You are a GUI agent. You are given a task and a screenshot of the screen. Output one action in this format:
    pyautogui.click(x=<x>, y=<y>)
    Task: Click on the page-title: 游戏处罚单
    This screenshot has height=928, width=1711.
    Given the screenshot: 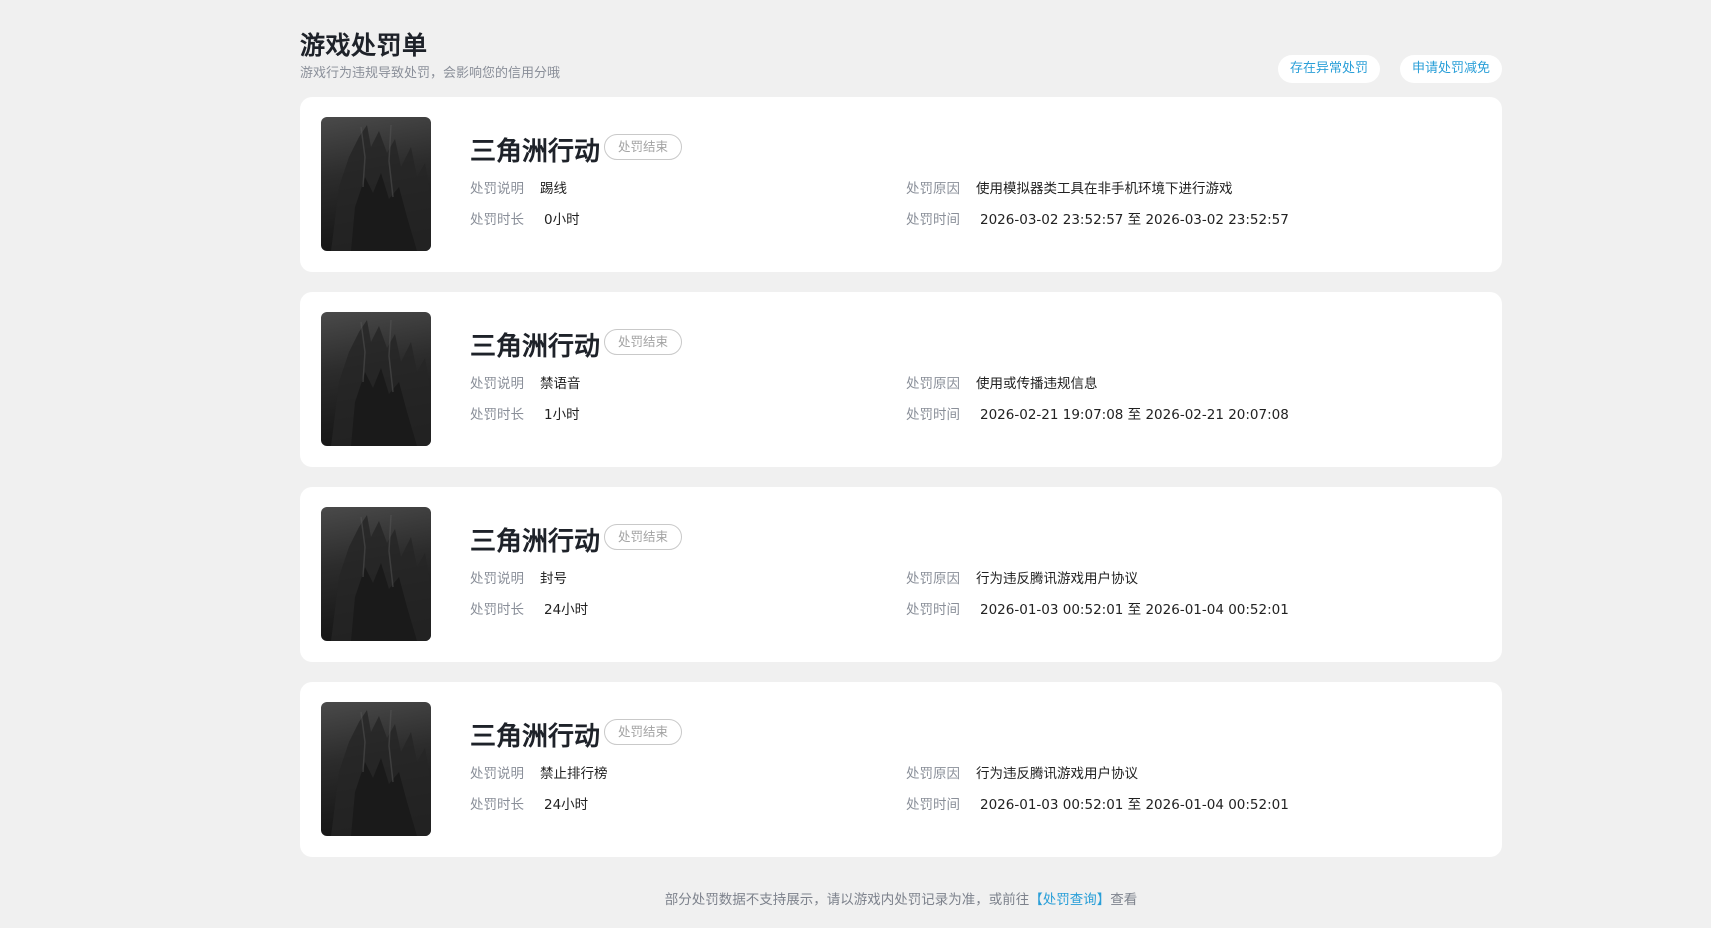 What is the action you would take?
    pyautogui.click(x=364, y=45)
    